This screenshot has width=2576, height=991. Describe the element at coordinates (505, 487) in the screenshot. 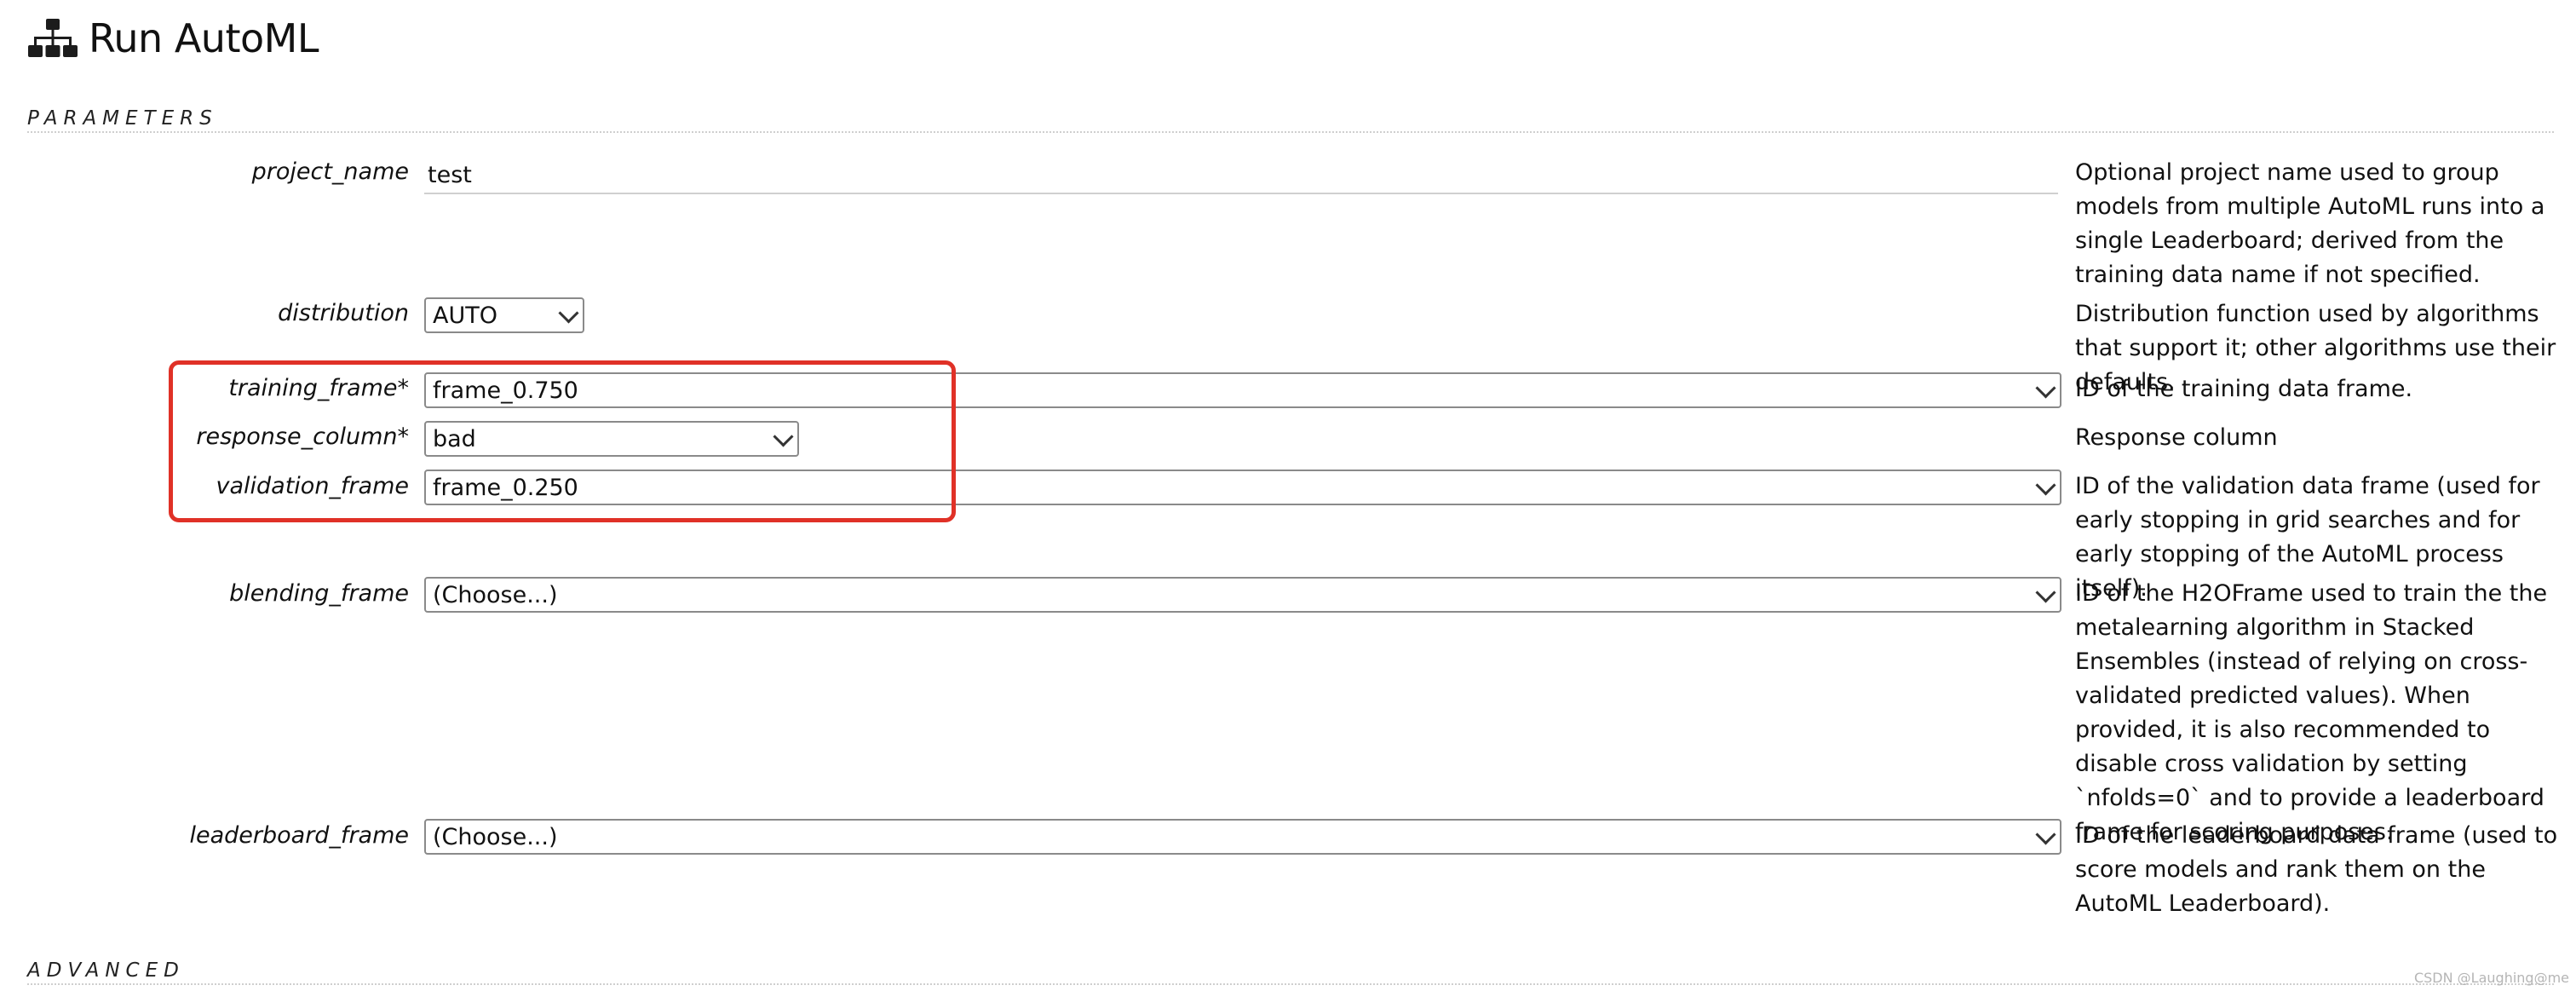

I see `validation-frame-select-value: frame_0.250` at that location.